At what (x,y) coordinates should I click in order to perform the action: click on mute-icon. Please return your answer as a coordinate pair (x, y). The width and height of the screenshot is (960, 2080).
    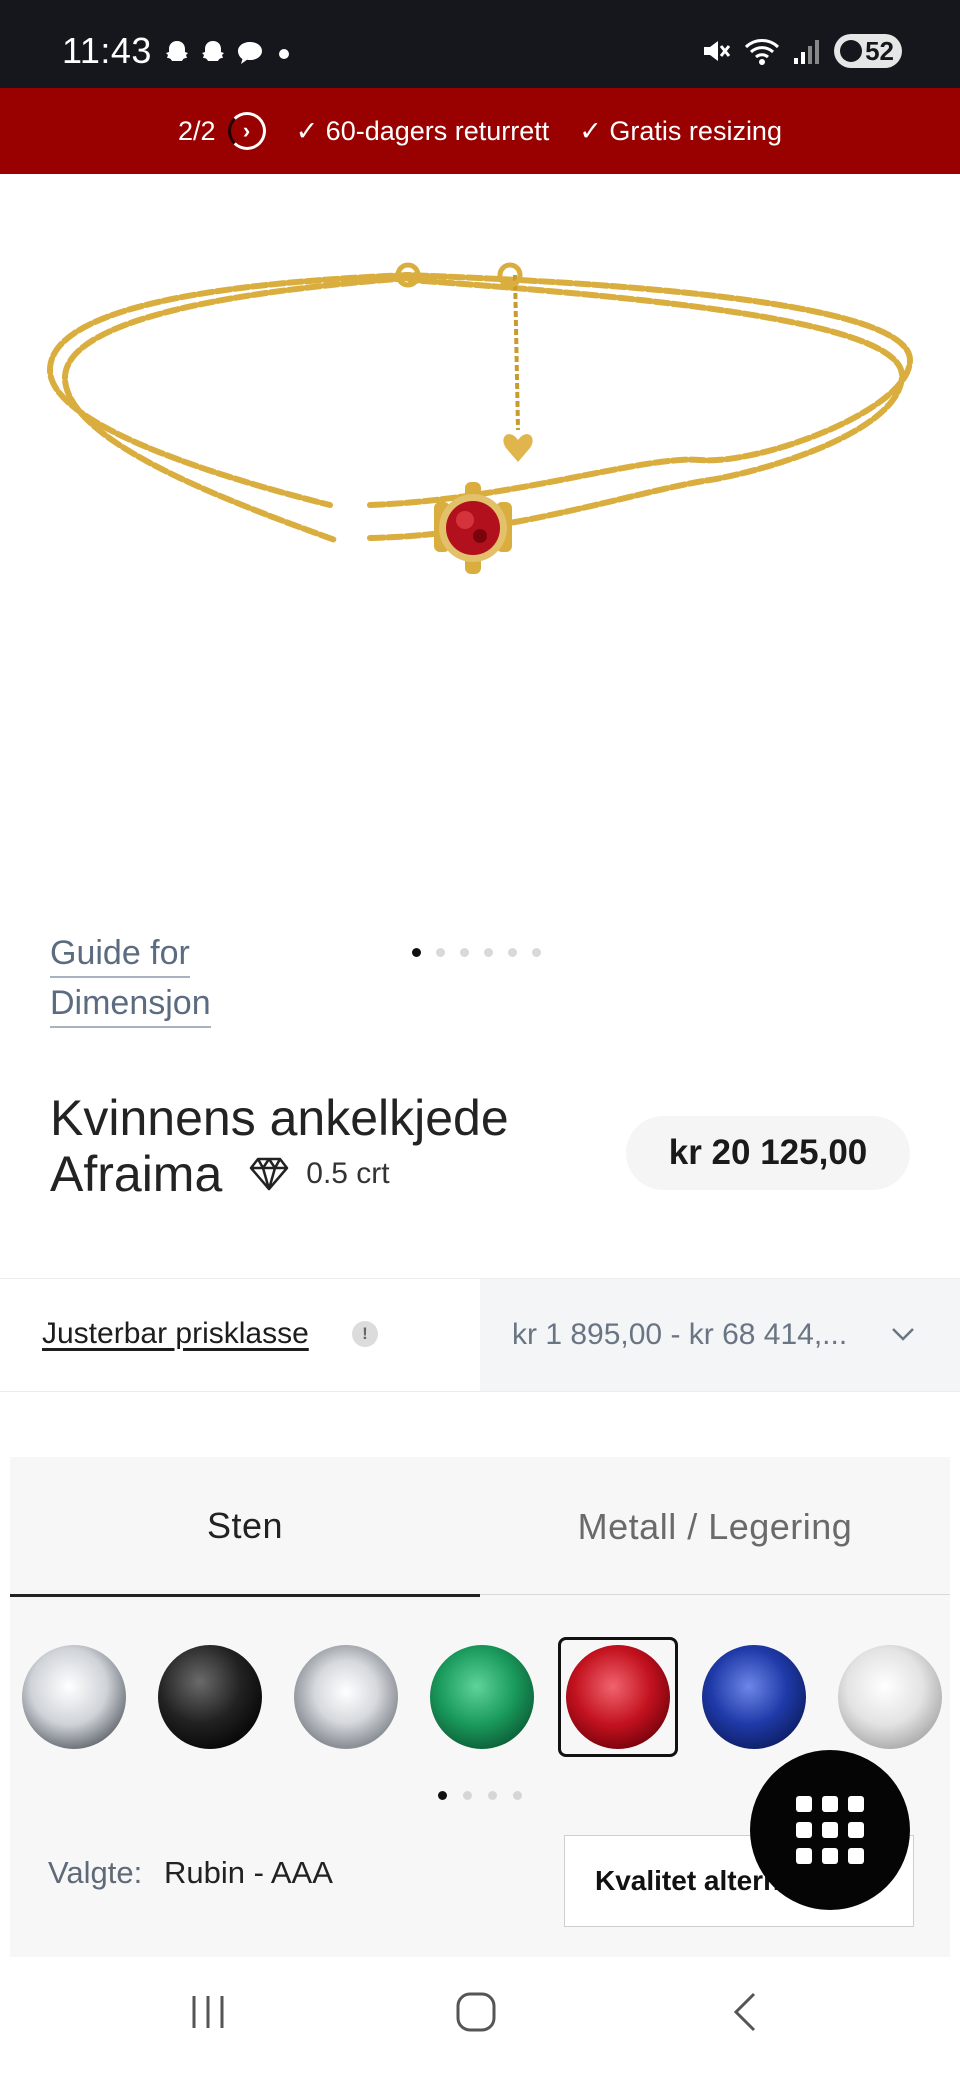
    Looking at the image, I should click on (717, 51).